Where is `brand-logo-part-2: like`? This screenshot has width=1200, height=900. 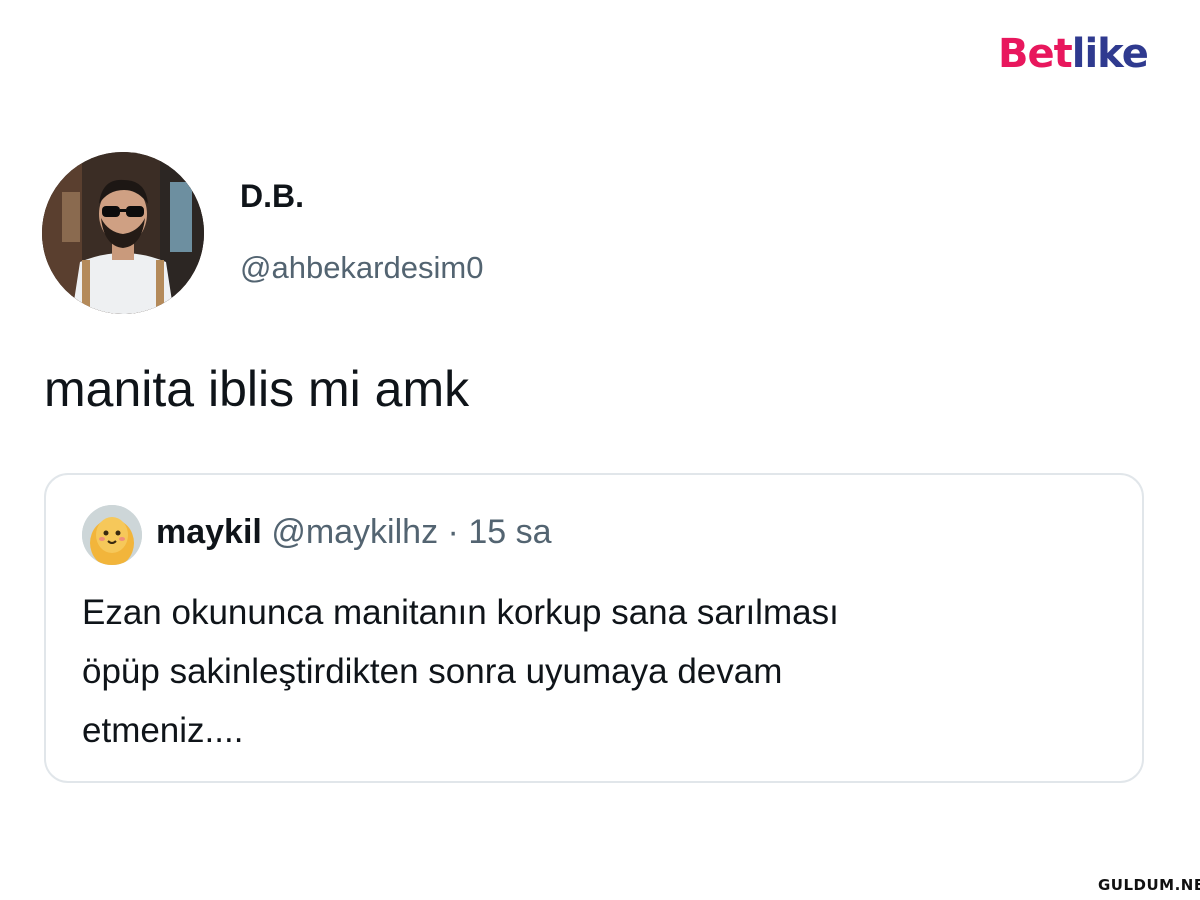 brand-logo-part-2: like is located at coordinates (1110, 54).